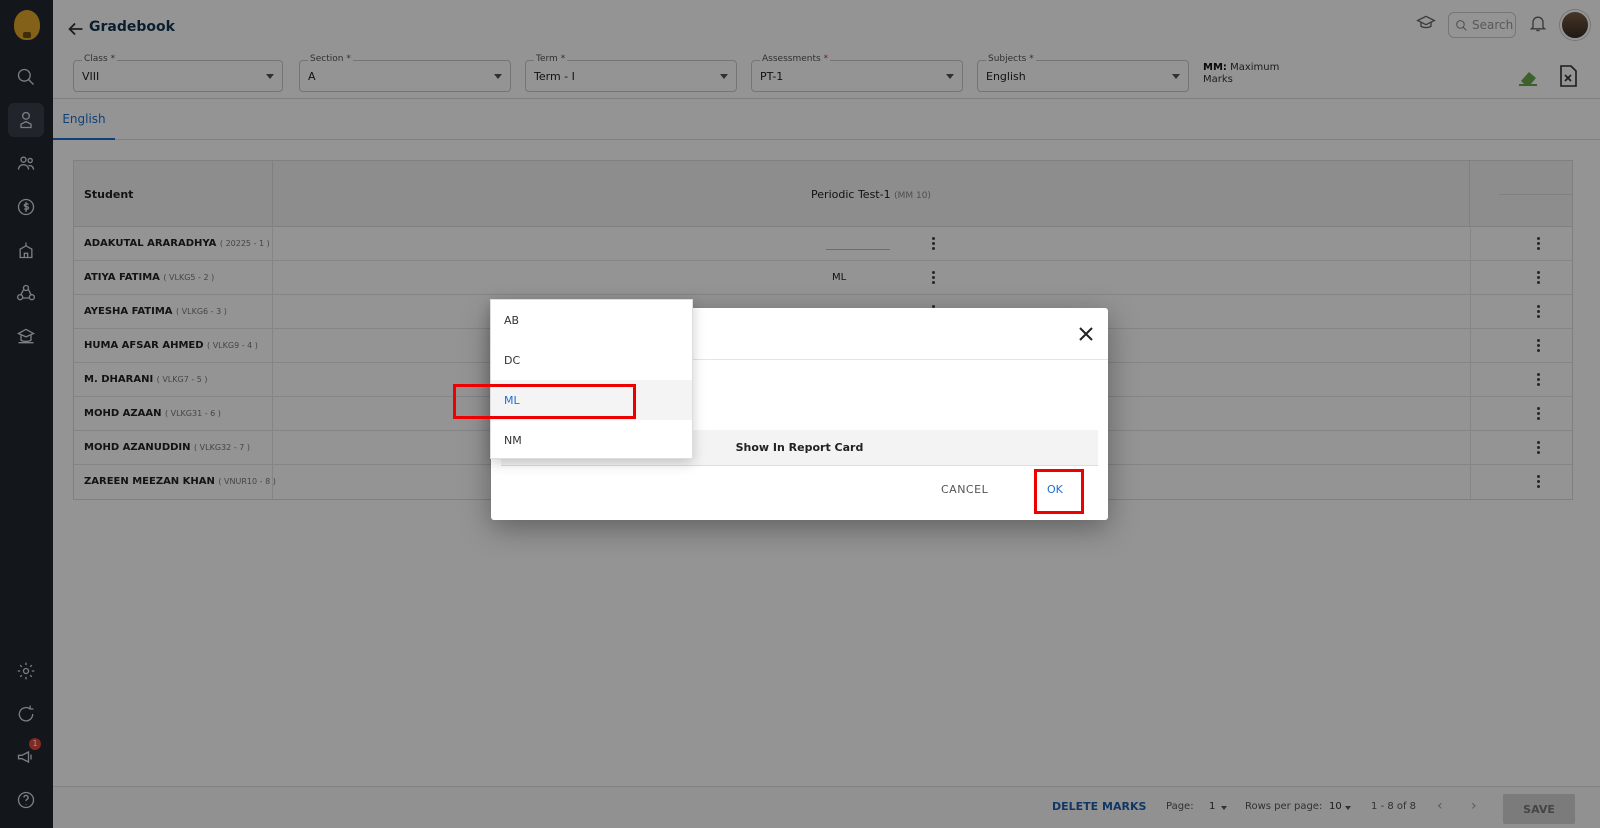 This screenshot has height=828, width=1600. I want to click on mark-code-dropdown: AB DC ML NM, so click(591, 379).